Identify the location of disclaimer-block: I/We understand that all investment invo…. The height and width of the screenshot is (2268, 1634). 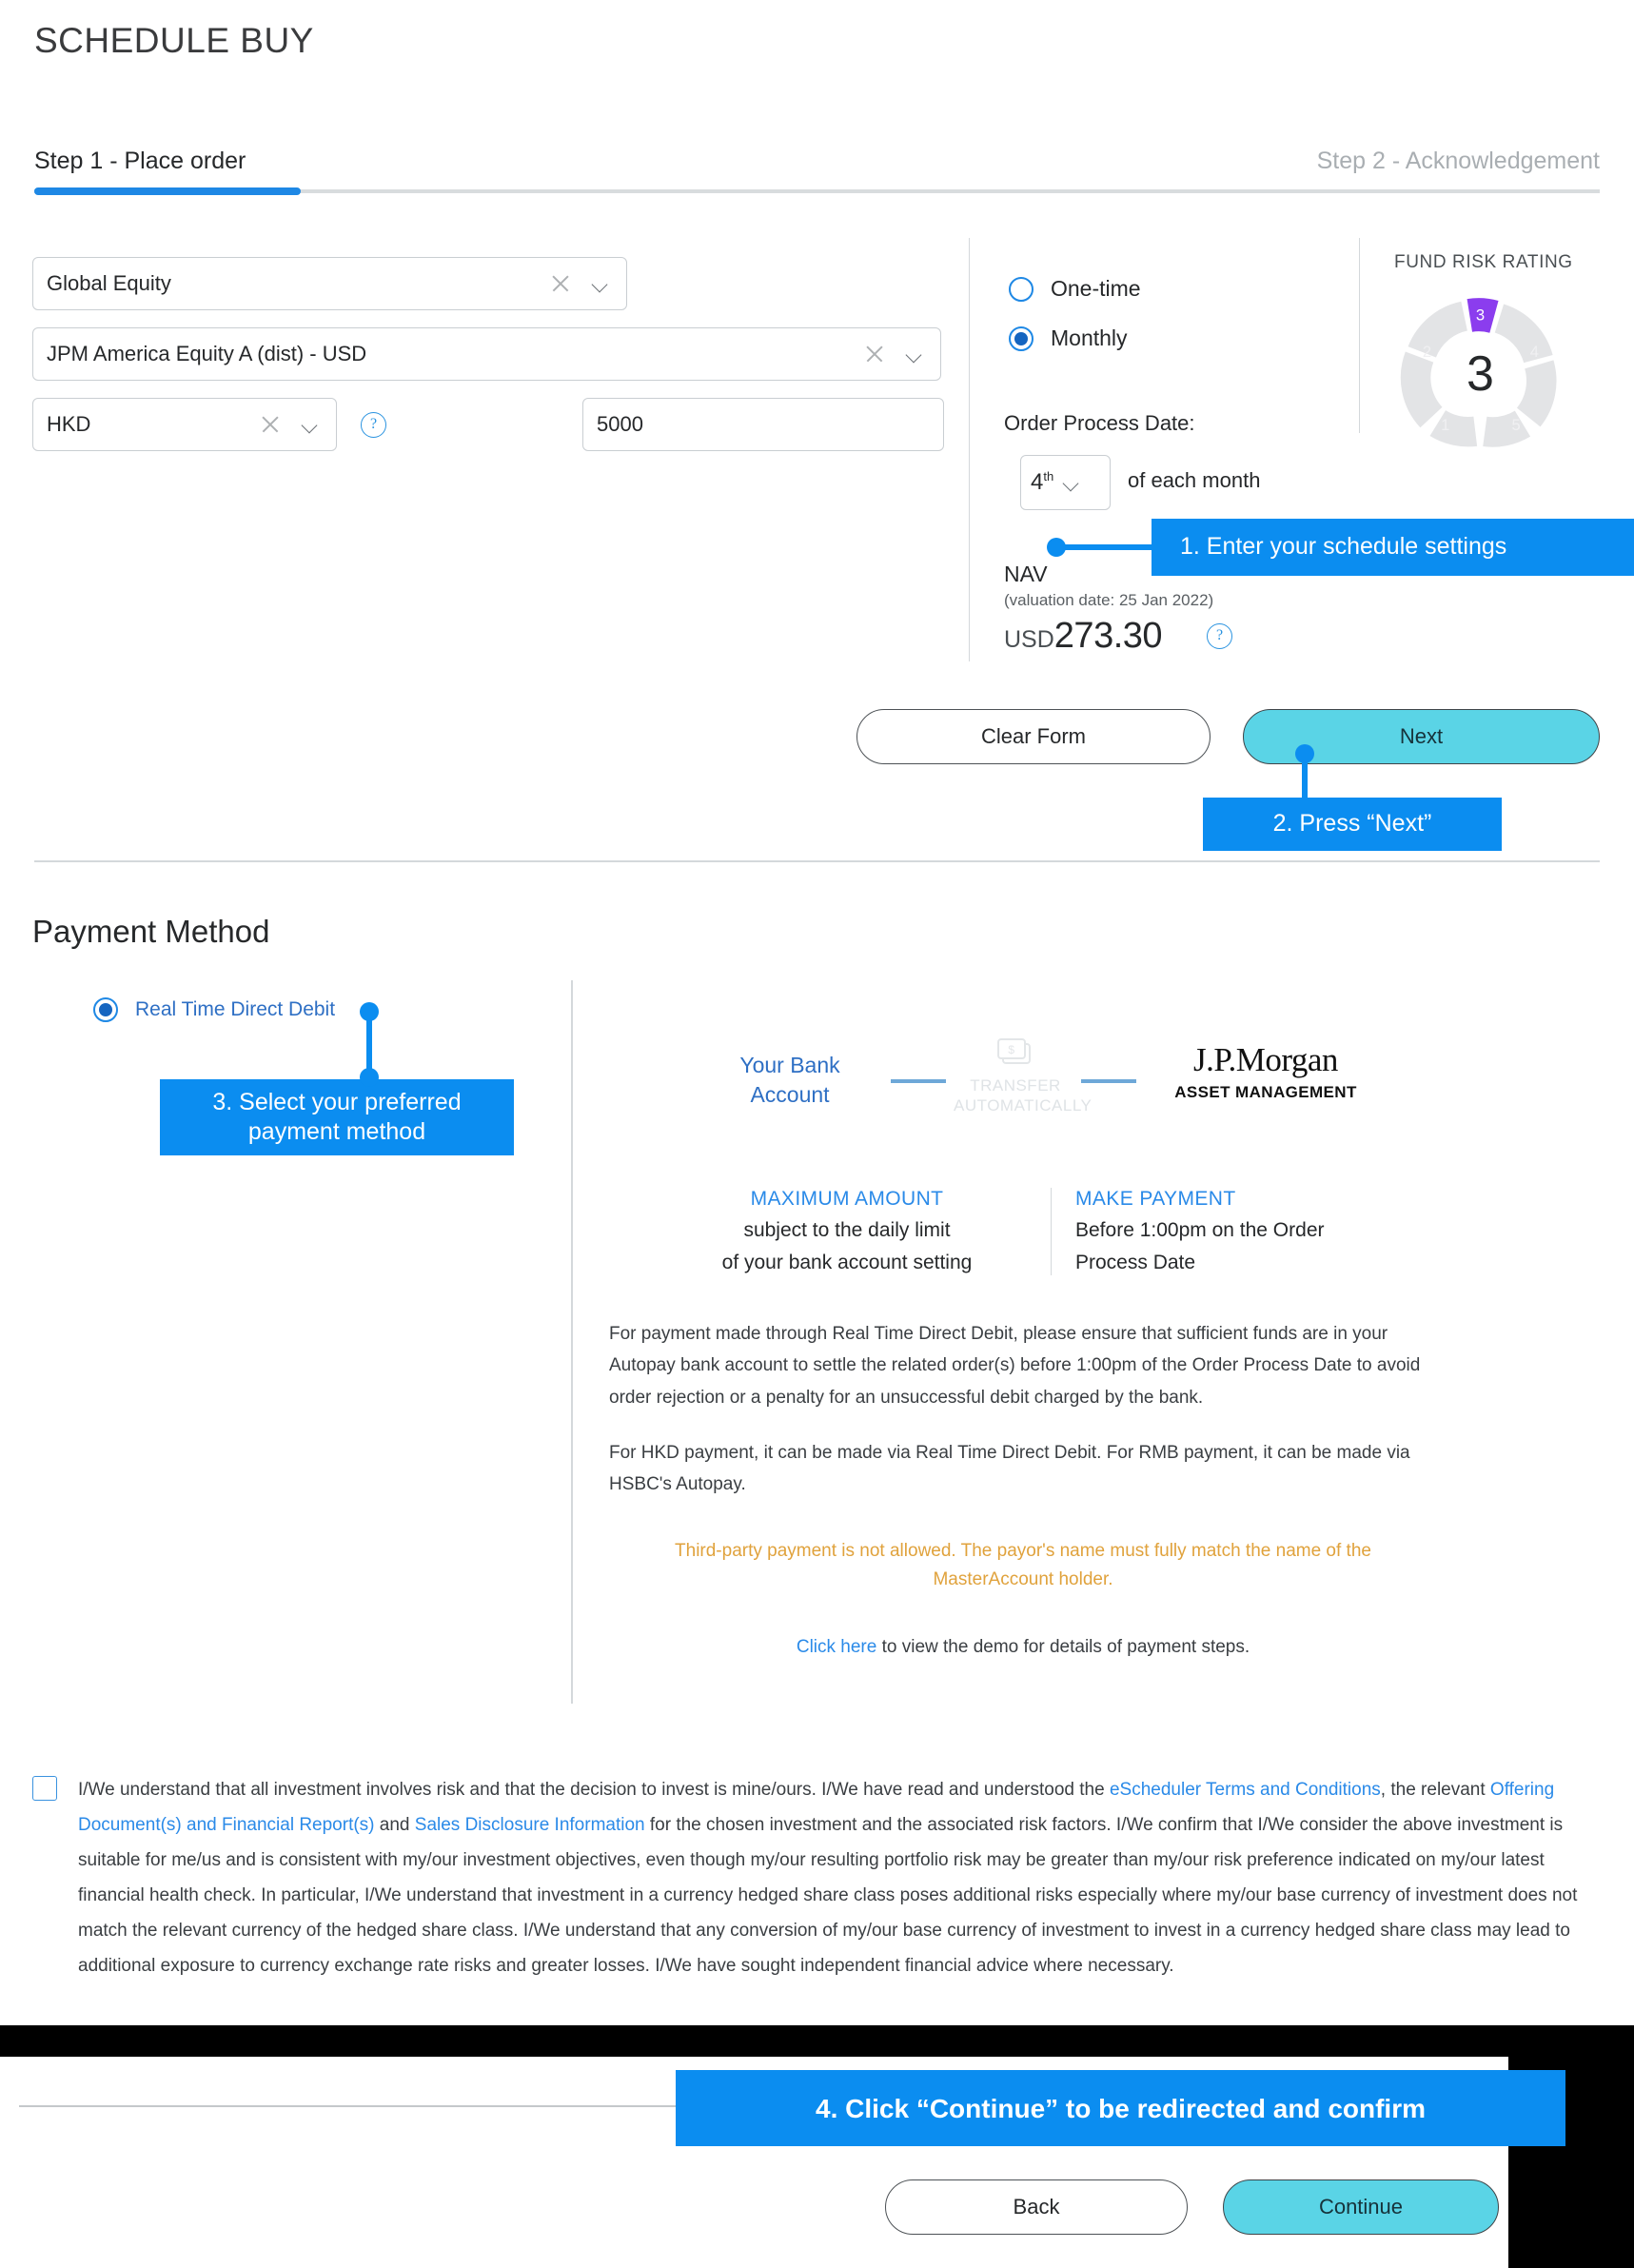
(817, 1878).